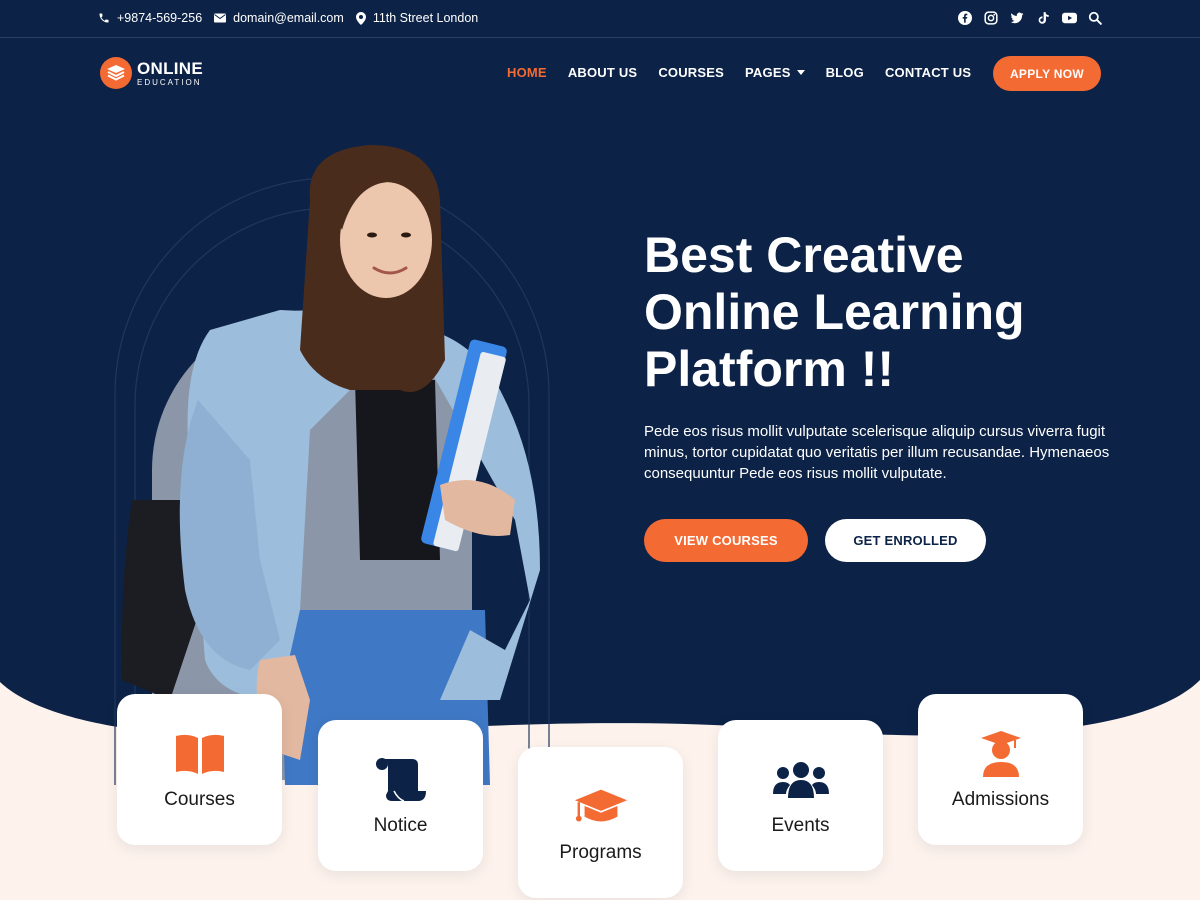 The width and height of the screenshot is (1200, 900). I want to click on feature-label: Courses, so click(199, 799).